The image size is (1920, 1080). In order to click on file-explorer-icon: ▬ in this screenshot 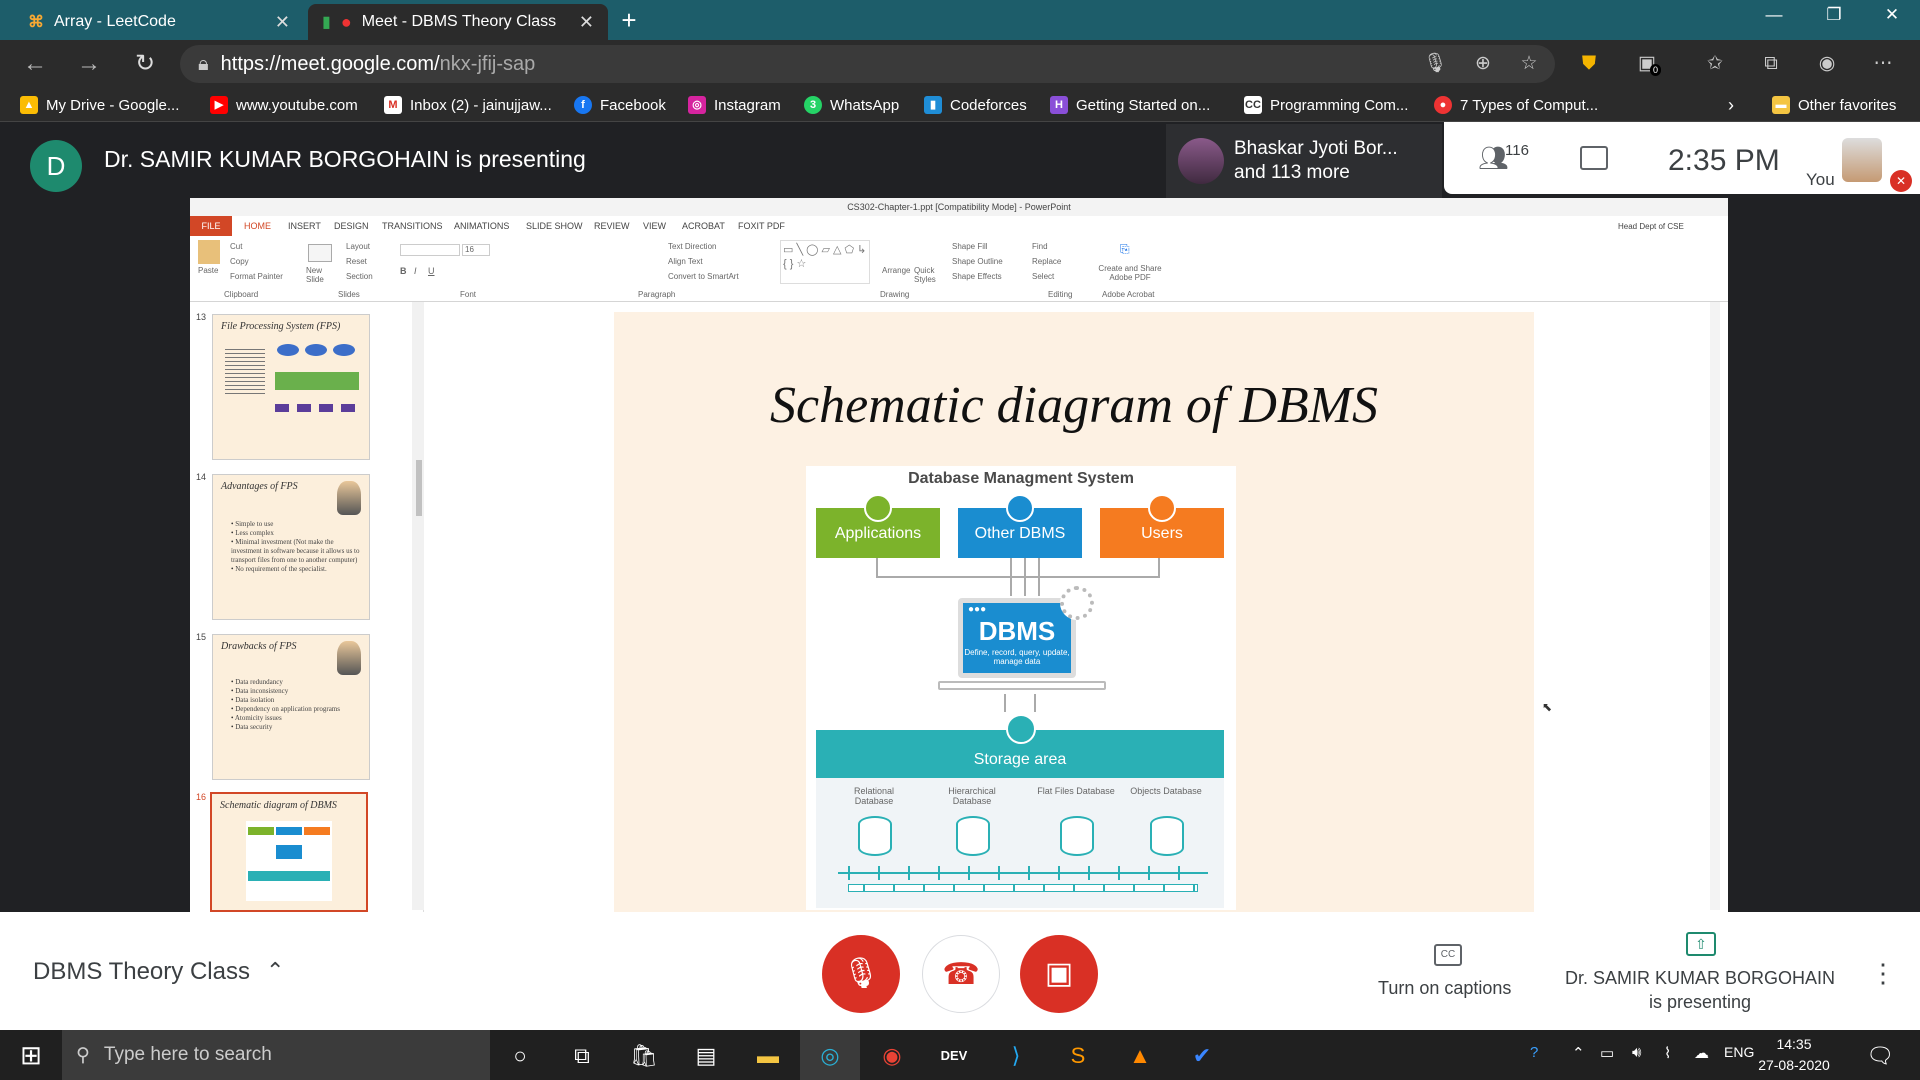, I will do `click(768, 1056)`.